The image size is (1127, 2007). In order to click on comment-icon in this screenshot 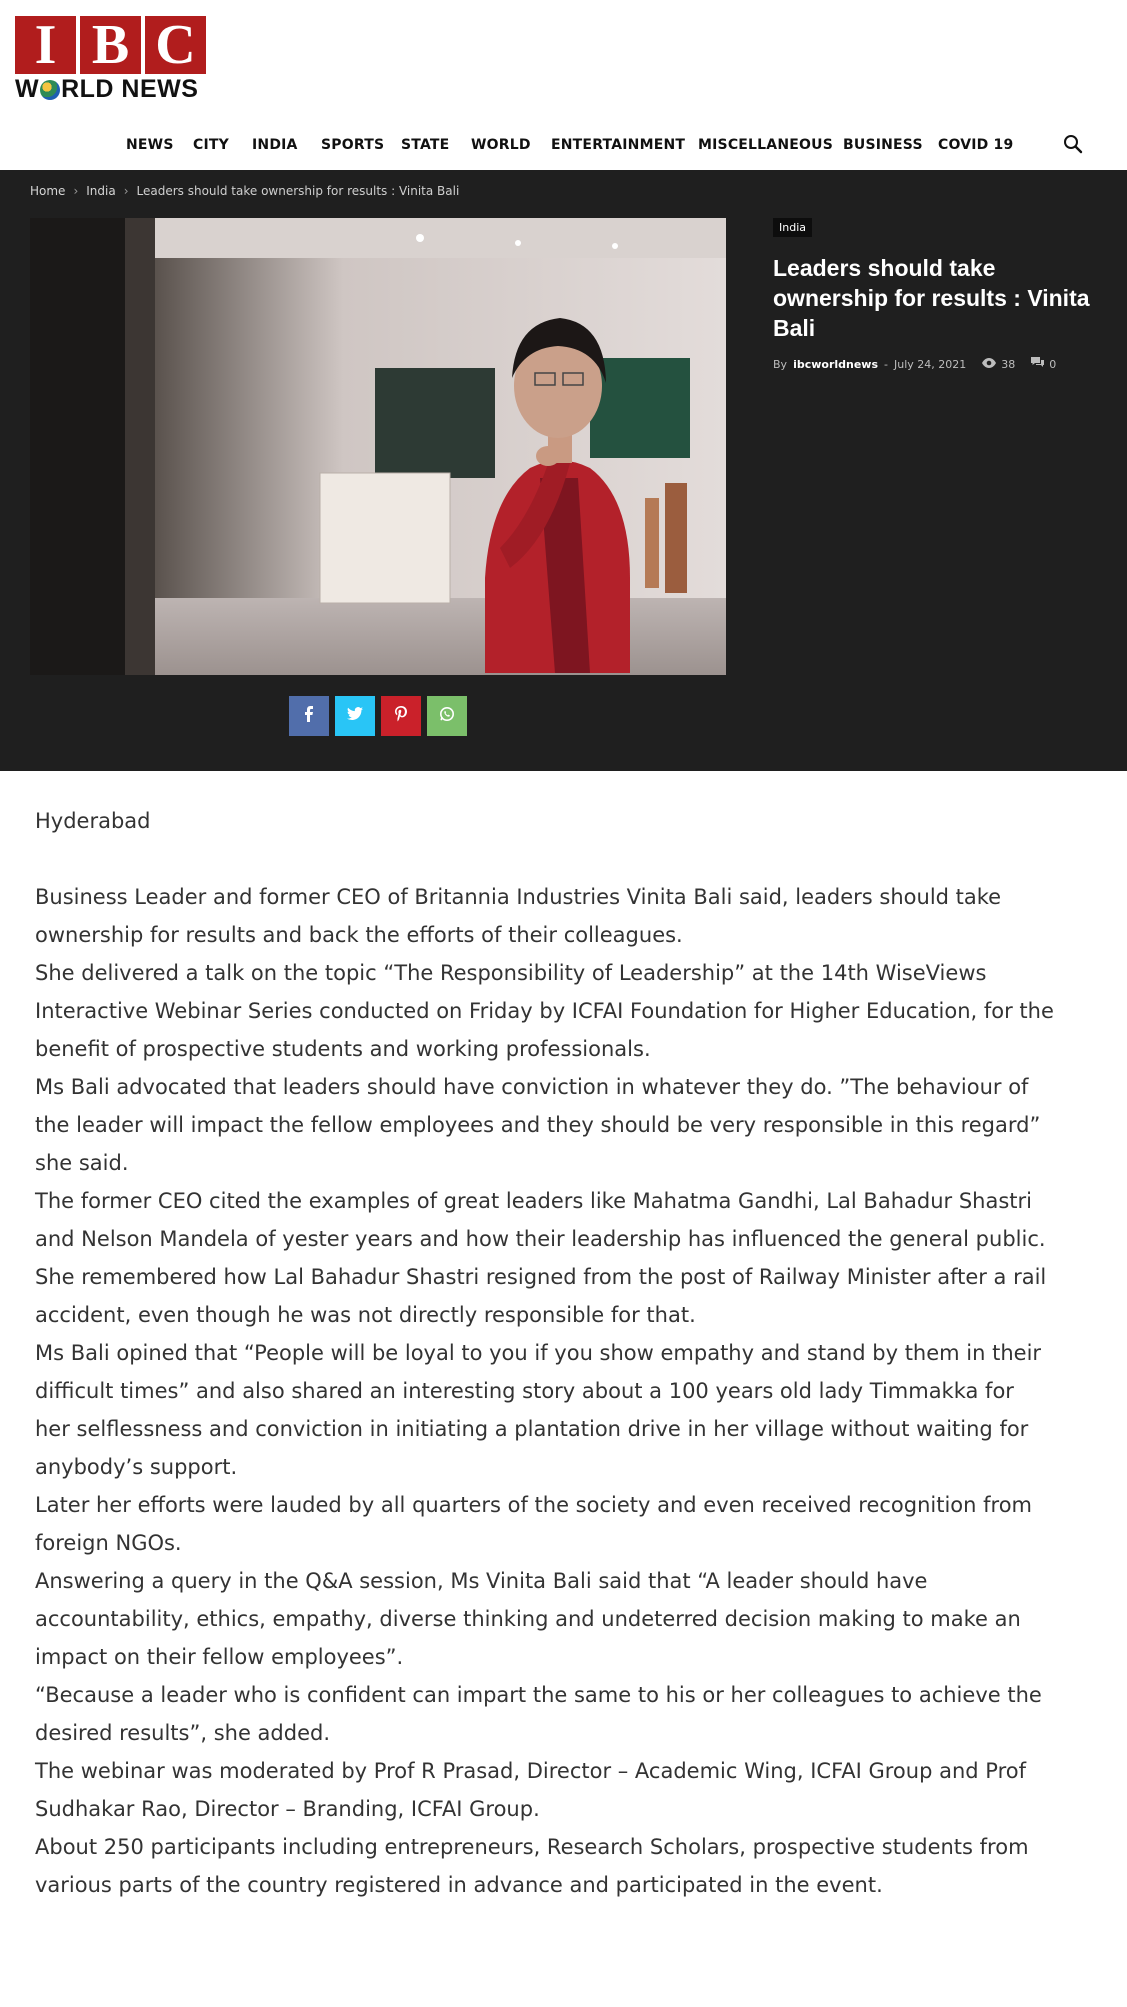, I will do `click(1038, 364)`.